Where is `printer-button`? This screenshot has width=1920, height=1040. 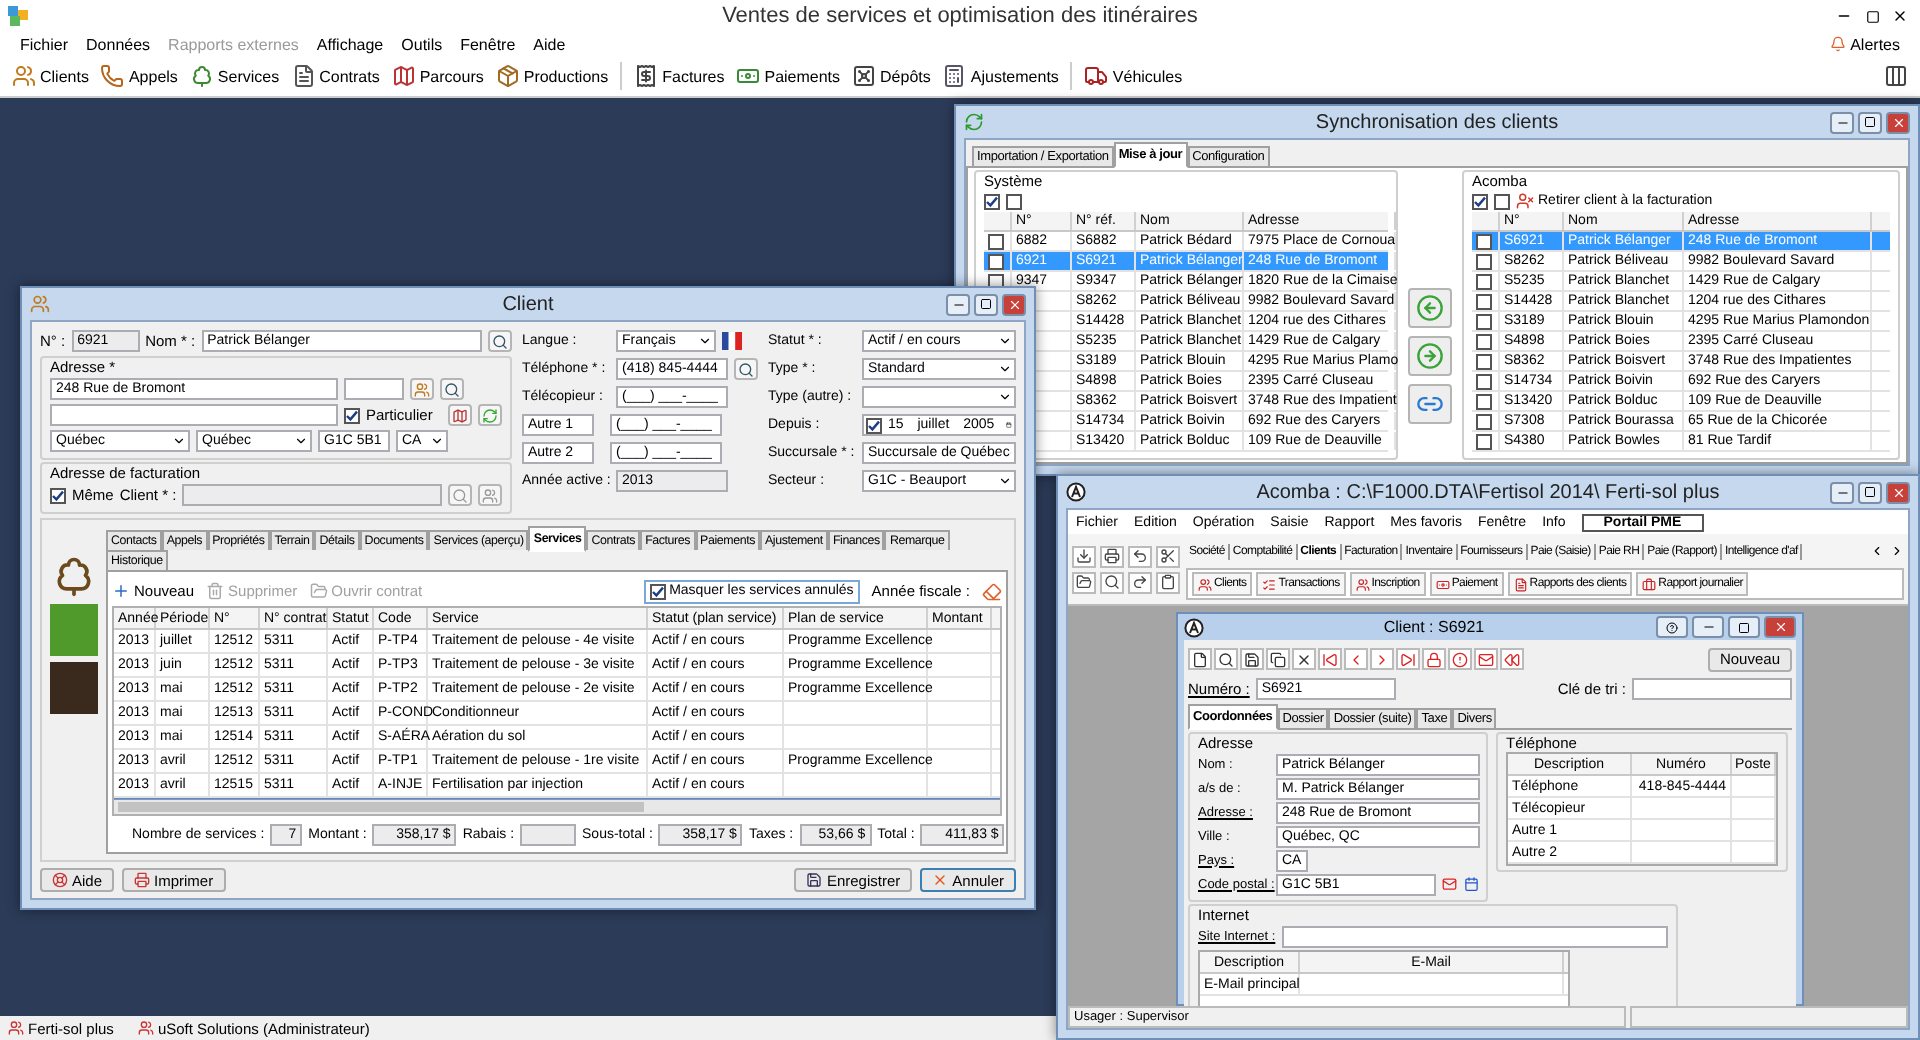
printer-button is located at coordinates (1112, 556).